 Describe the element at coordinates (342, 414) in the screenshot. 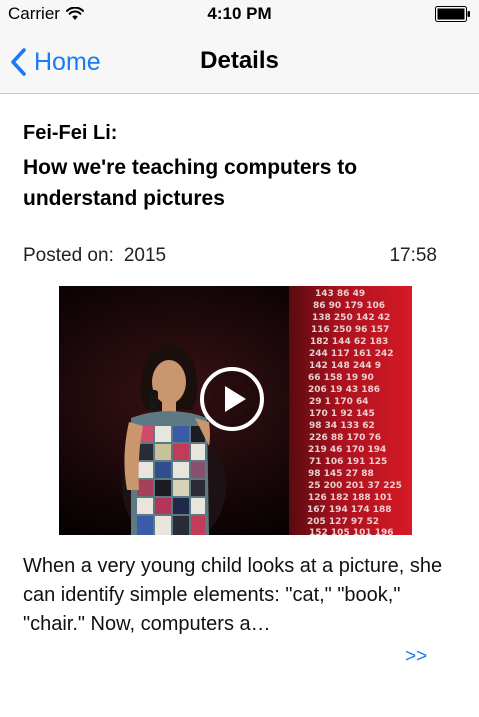

I see `svg-text: 170 1 92 145` at that location.